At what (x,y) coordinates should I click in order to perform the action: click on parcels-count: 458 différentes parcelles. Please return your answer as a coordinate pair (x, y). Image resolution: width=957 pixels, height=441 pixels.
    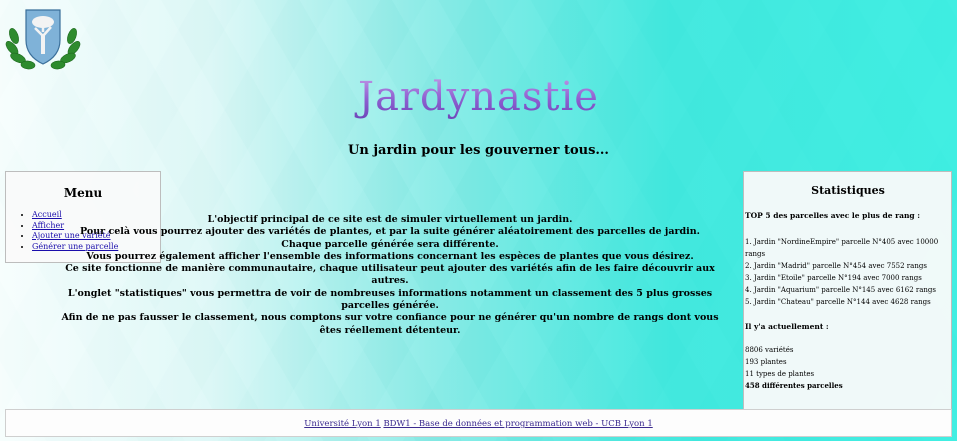
    Looking at the image, I should click on (794, 386).